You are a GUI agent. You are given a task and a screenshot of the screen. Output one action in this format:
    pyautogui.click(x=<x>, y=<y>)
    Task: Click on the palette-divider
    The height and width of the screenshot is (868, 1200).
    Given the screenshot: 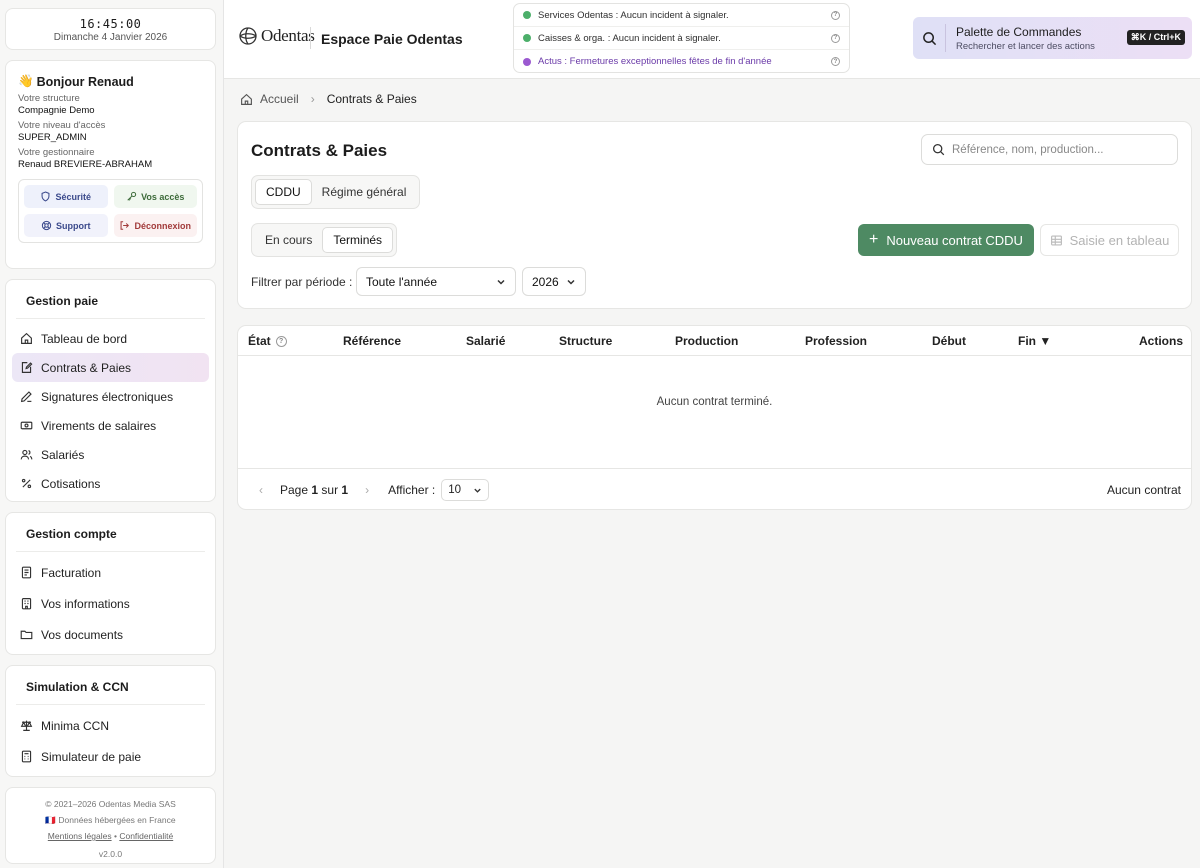 What is the action you would take?
    pyautogui.click(x=945, y=38)
    